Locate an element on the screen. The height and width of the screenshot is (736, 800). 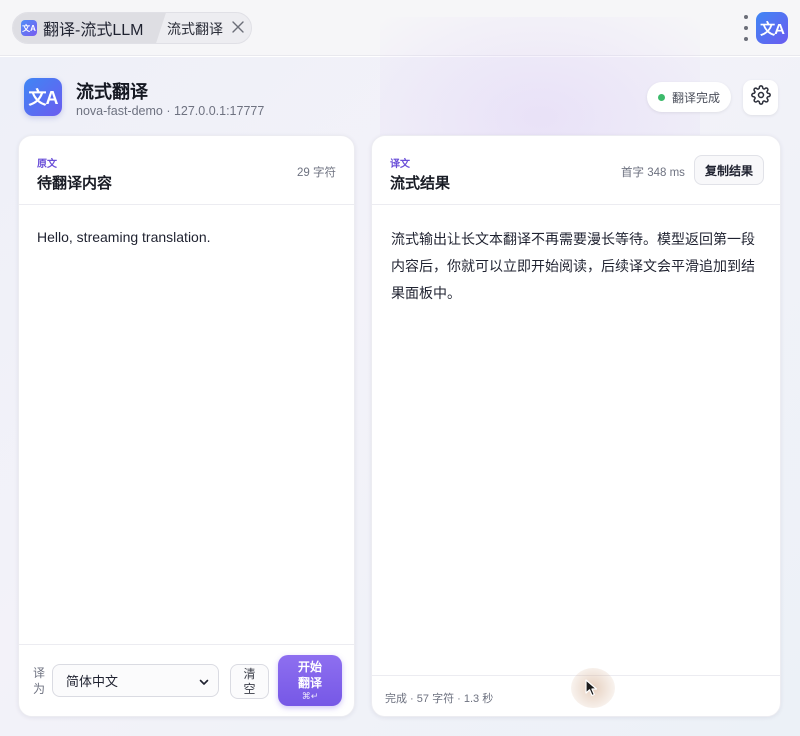
page-tab-label: 流式翻译 is located at coordinates (195, 29).